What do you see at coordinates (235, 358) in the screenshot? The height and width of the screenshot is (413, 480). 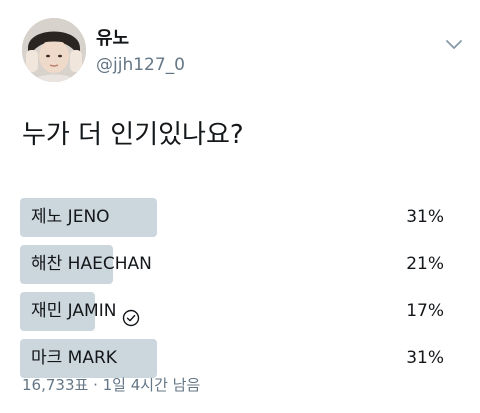 I see `poll-option: 마크 MARK 31%` at bounding box center [235, 358].